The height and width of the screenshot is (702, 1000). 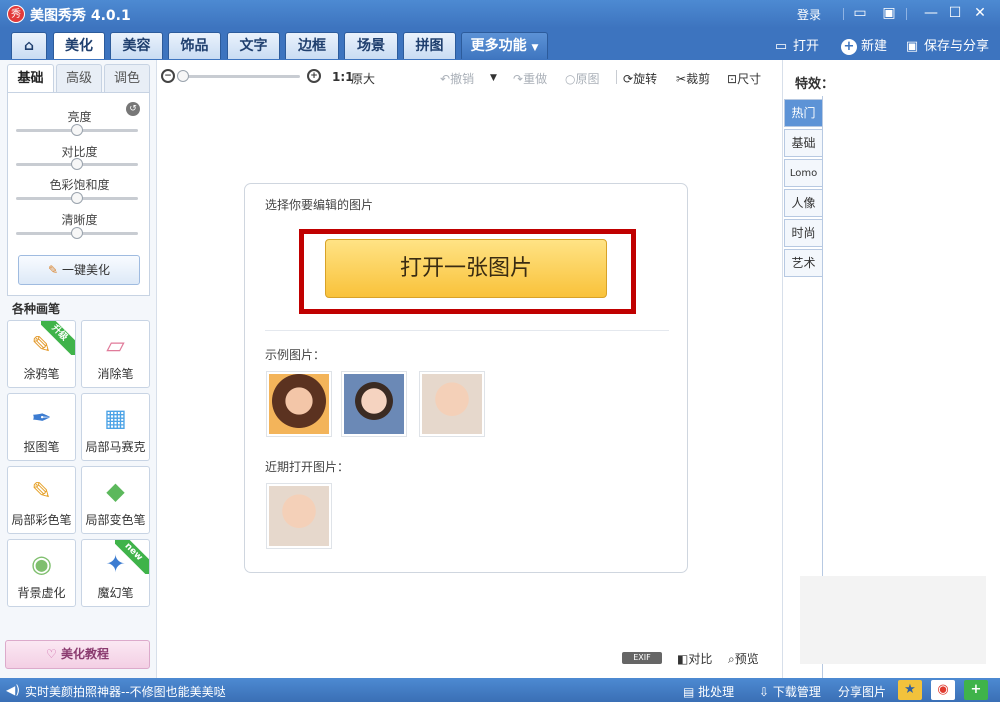 I want to click on contrast-slider, so click(x=77, y=164).